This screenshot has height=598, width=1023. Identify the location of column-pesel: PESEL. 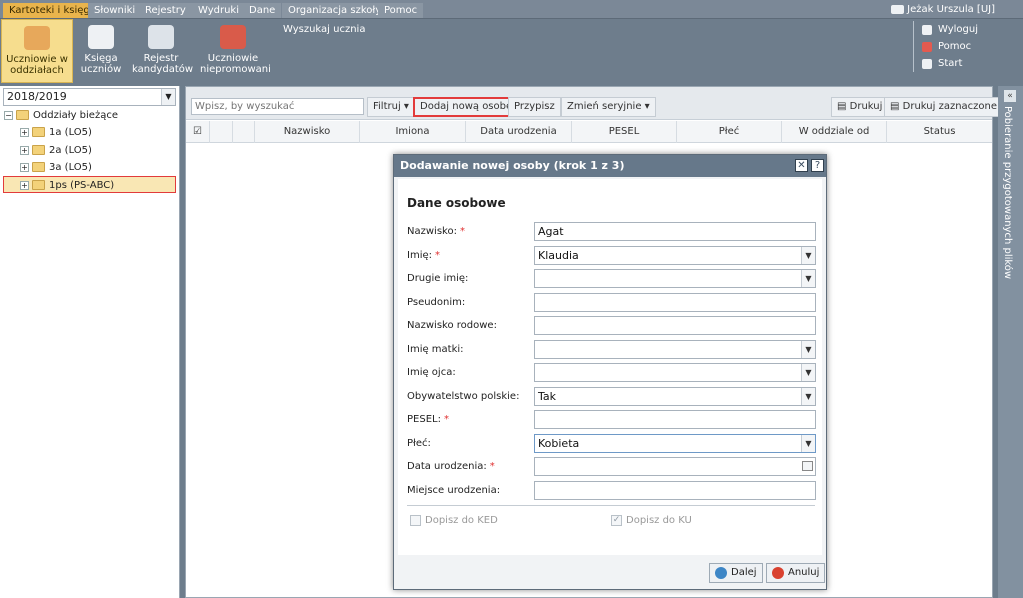
(624, 132).